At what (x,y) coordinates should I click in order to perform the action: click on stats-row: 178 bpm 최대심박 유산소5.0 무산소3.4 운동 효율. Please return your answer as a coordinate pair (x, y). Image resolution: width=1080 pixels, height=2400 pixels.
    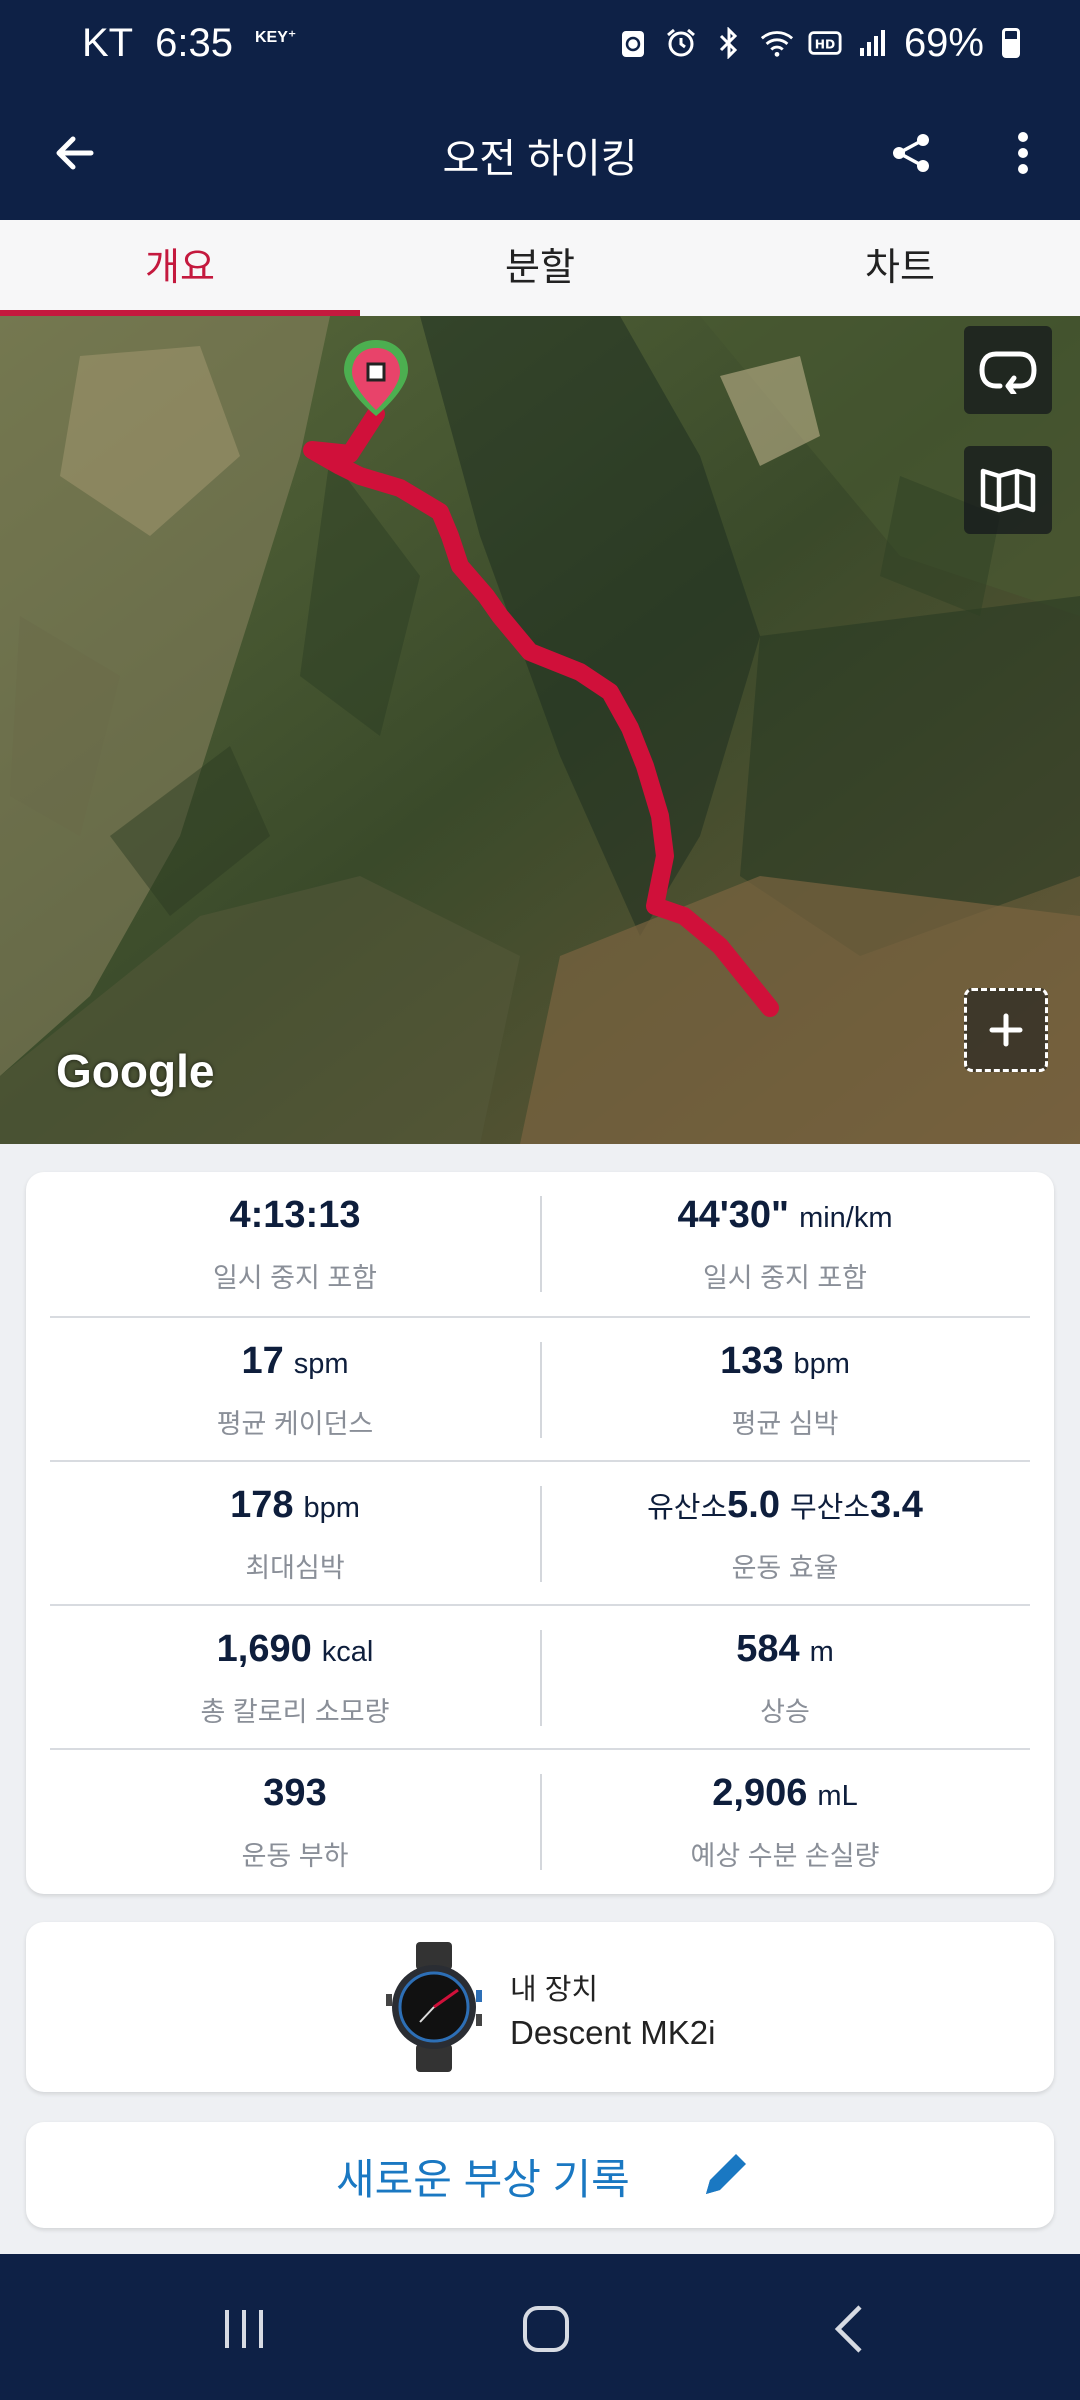
    Looking at the image, I should click on (540, 1532).